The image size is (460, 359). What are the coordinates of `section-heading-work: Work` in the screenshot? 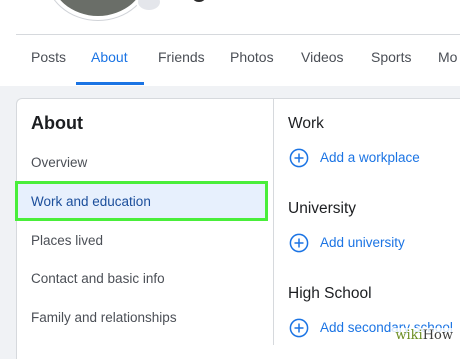 It's located at (306, 123).